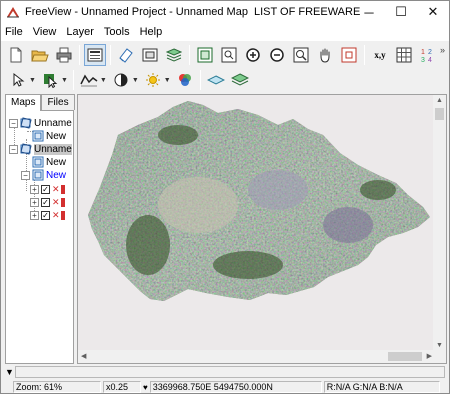 The image size is (450, 394). Describe the element at coordinates (153, 80) in the screenshot. I see `brightness-button` at that location.